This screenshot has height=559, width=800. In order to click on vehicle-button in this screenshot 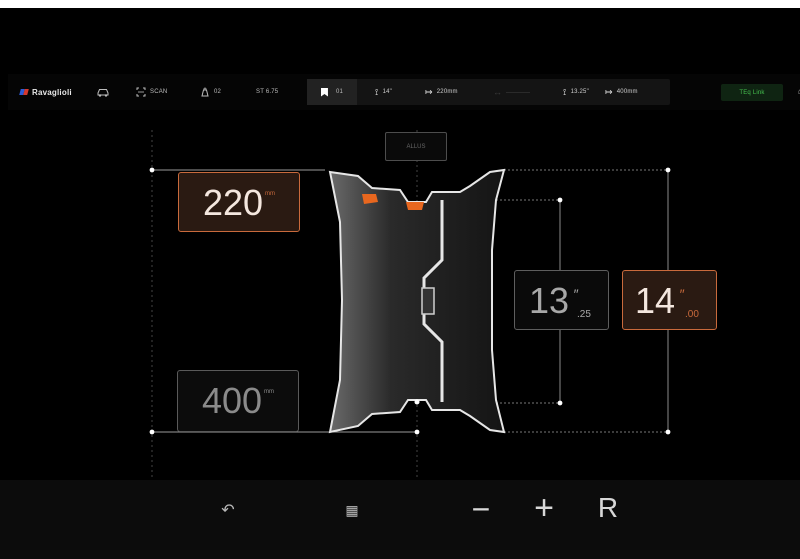, I will do `click(103, 92)`.